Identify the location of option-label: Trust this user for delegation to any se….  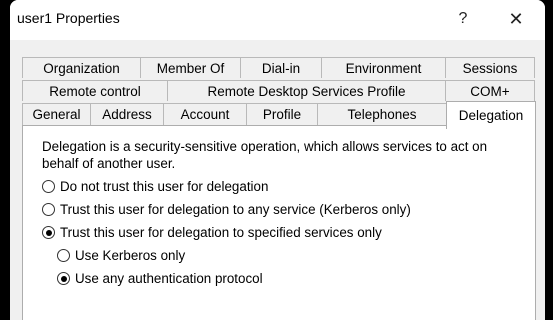
(235, 209).